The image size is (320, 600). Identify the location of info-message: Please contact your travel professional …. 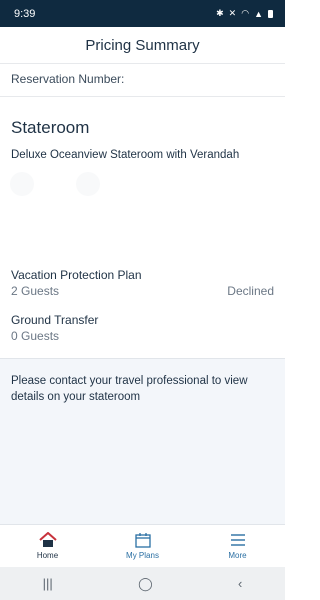
(129, 389).